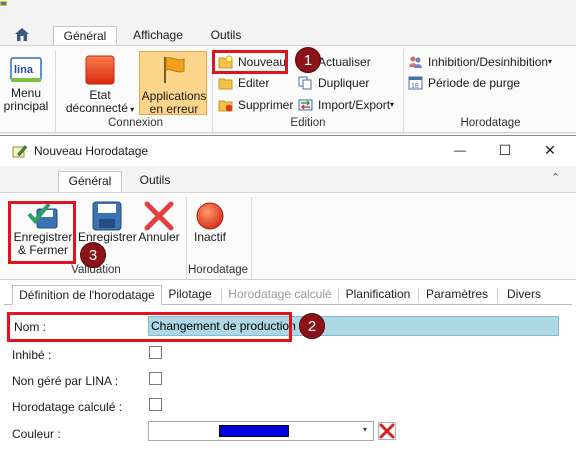  I want to click on group-label-connexion: Connexion, so click(135, 123).